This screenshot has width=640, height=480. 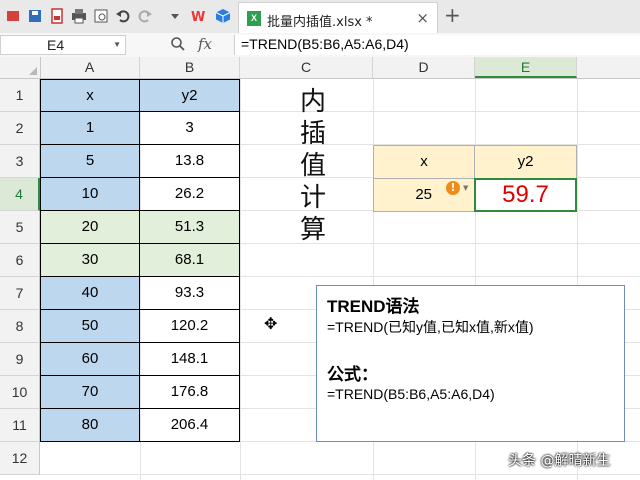 I want to click on table-cell: 5, so click(x=90, y=161).